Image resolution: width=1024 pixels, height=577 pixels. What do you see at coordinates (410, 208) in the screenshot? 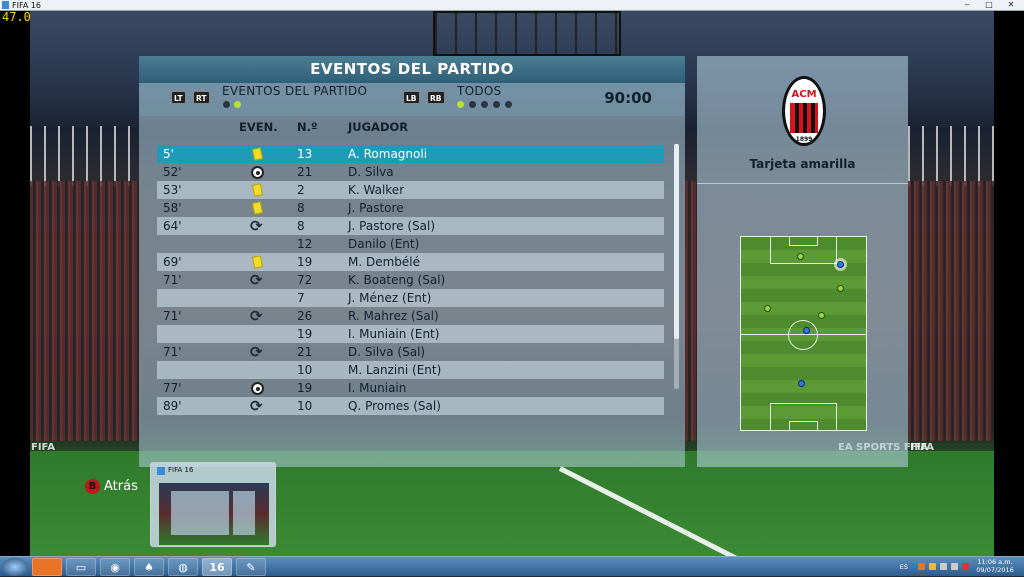
I see `event-row: 58' 8 J. Pastore` at bounding box center [410, 208].